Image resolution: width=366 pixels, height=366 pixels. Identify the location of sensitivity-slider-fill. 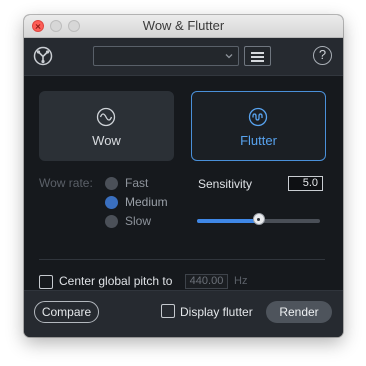
(228, 221).